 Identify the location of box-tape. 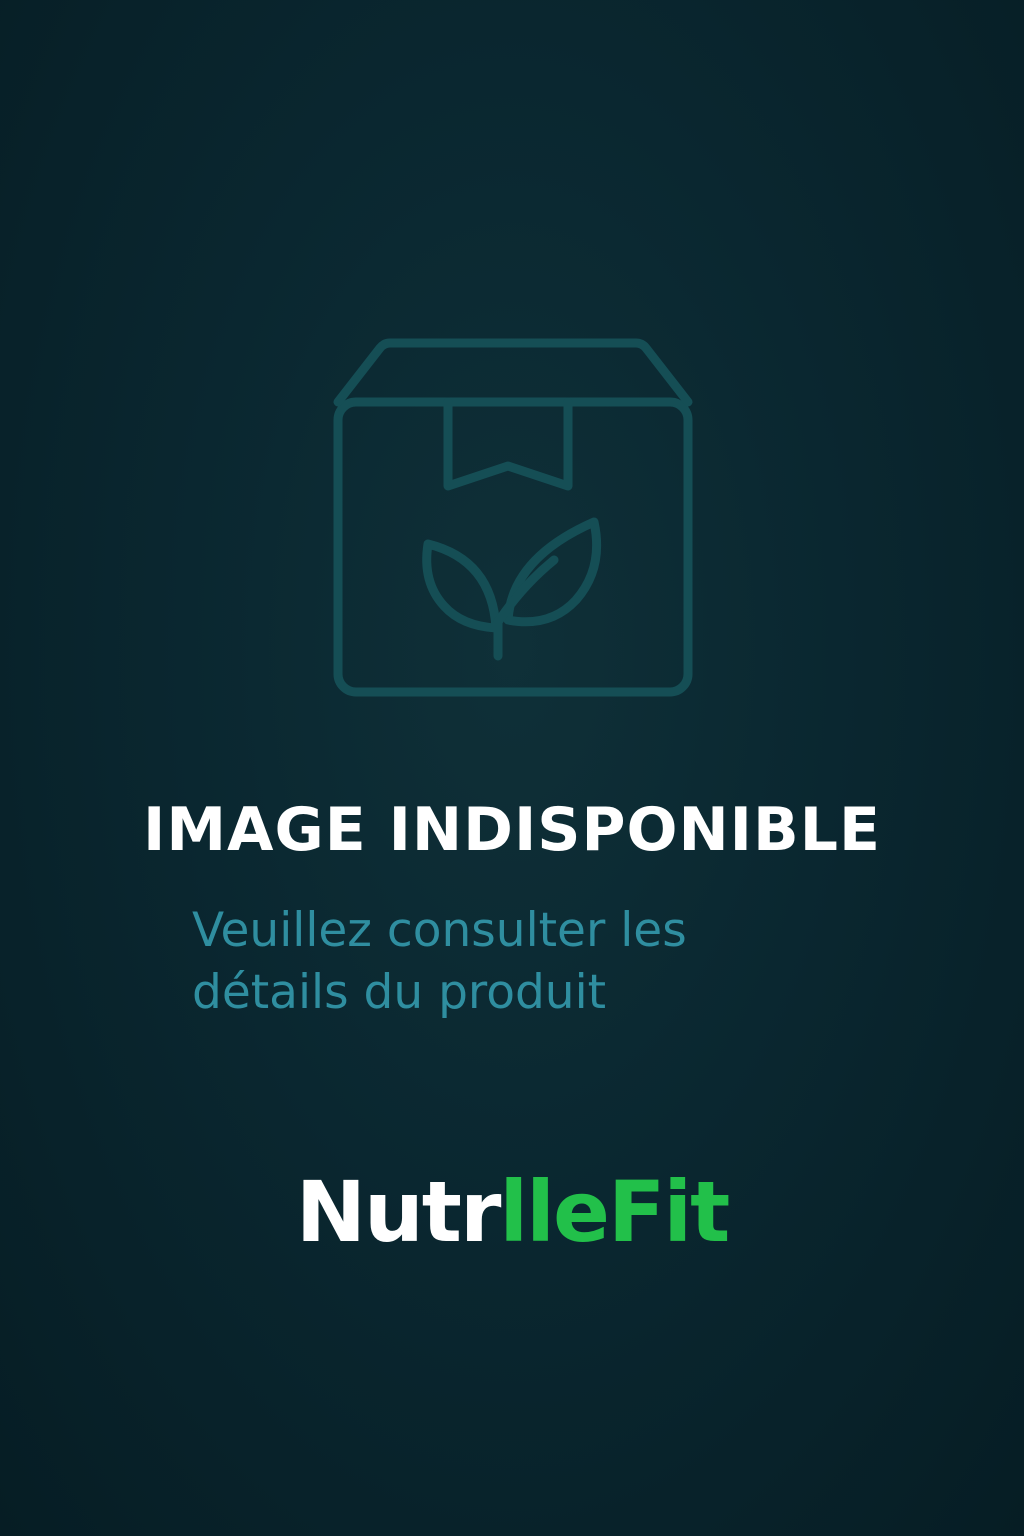
(508, 444).